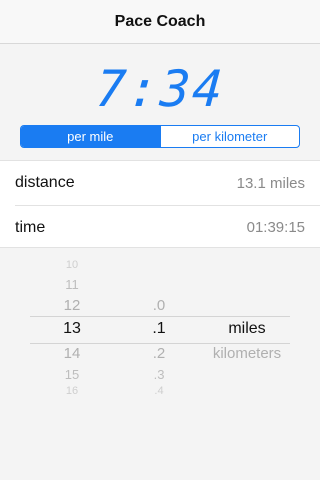 The height and width of the screenshot is (480, 320). I want to click on picker-item: 12, so click(72, 305).